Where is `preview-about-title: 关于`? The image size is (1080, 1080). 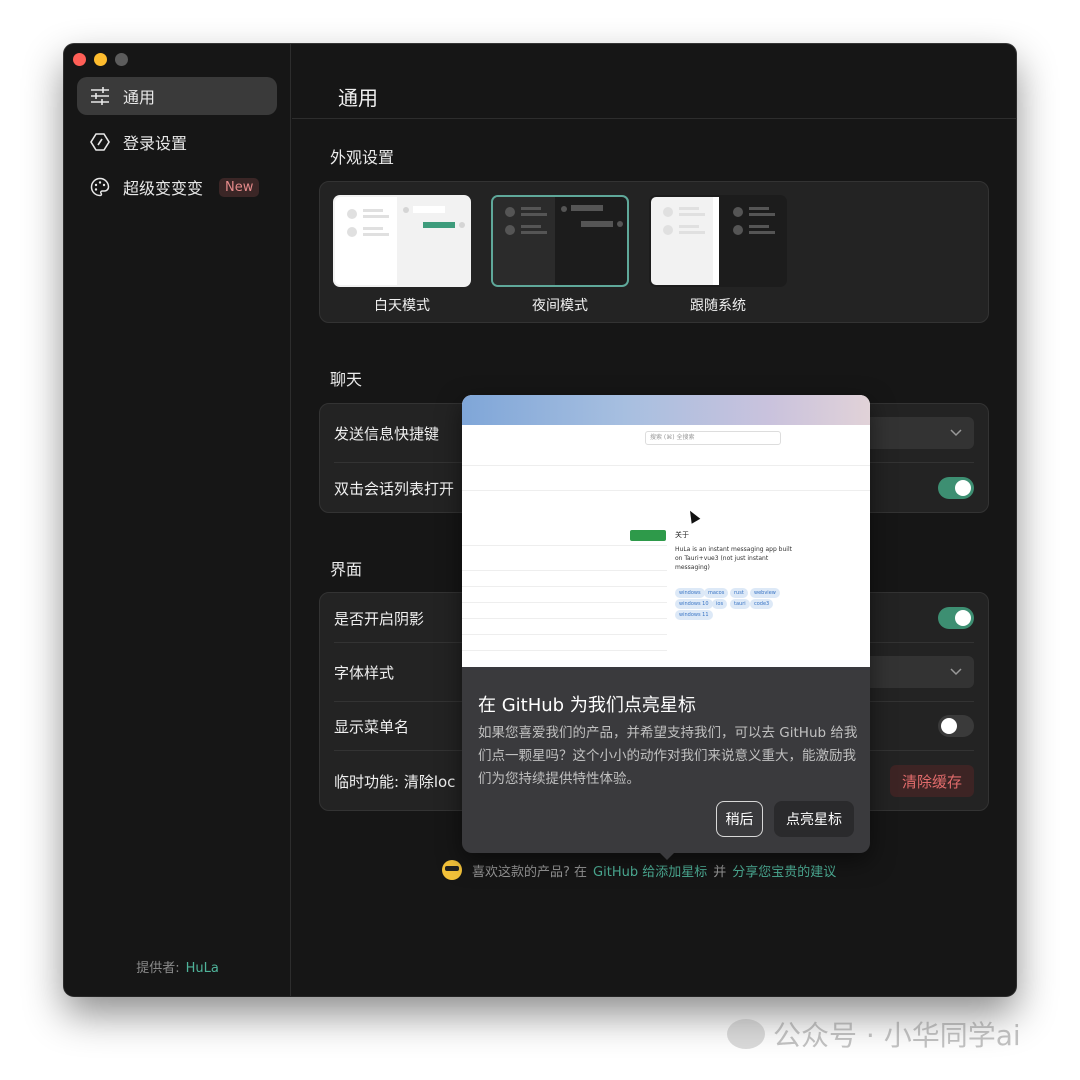 preview-about-title: 关于 is located at coordinates (682, 535).